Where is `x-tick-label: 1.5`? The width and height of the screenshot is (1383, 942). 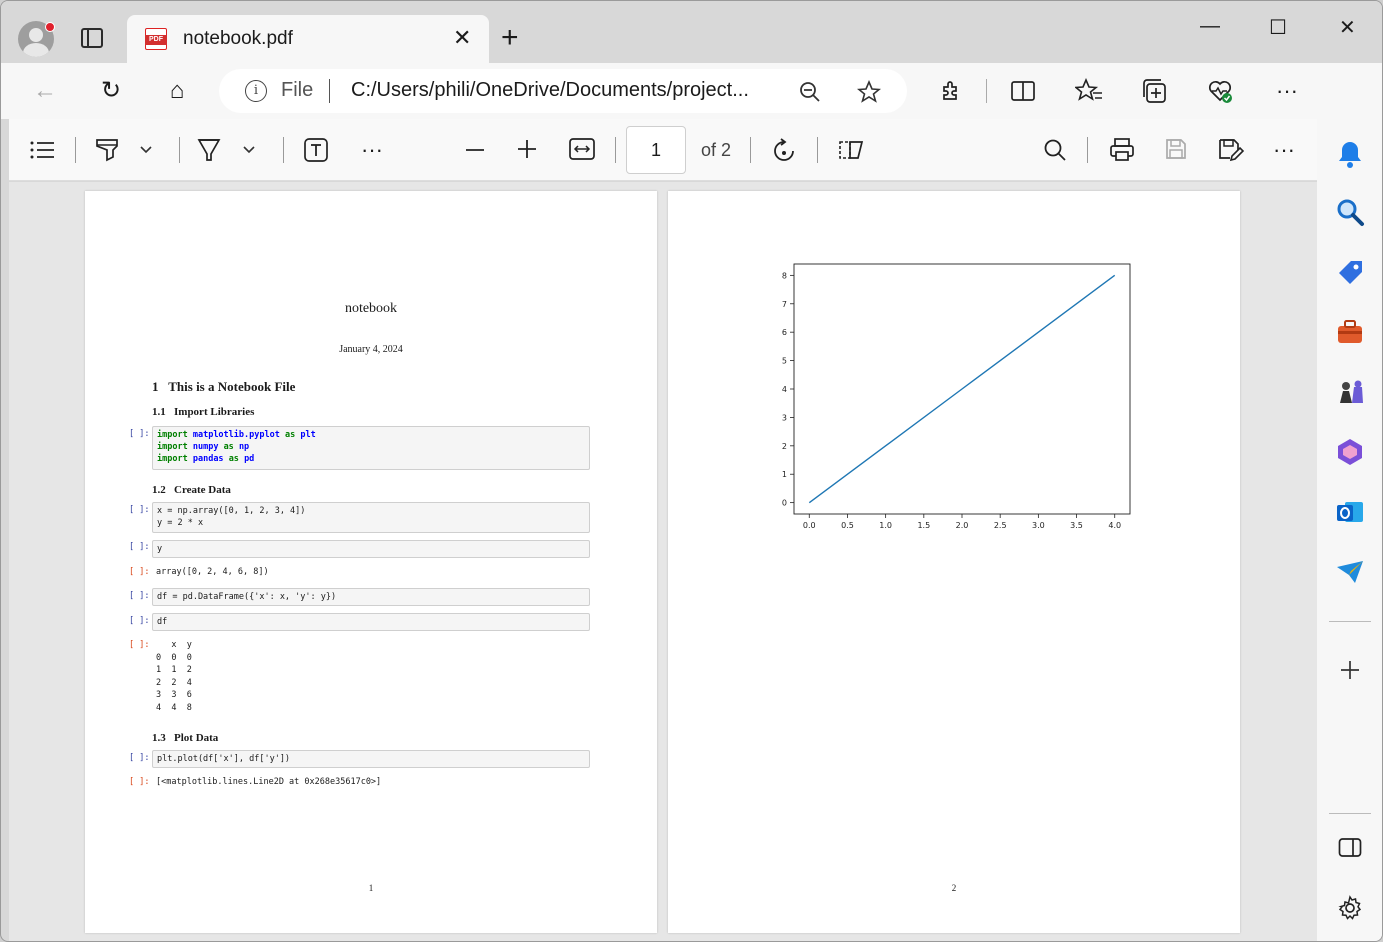 x-tick-label: 1.5 is located at coordinates (923, 525).